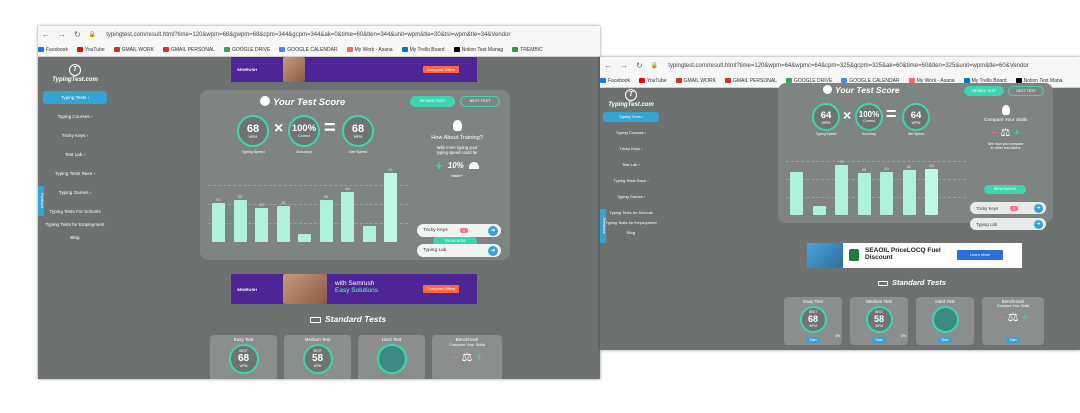  What do you see at coordinates (369, 50) in the screenshot?
I see `bookmark: My Work - Asana` at bounding box center [369, 50].